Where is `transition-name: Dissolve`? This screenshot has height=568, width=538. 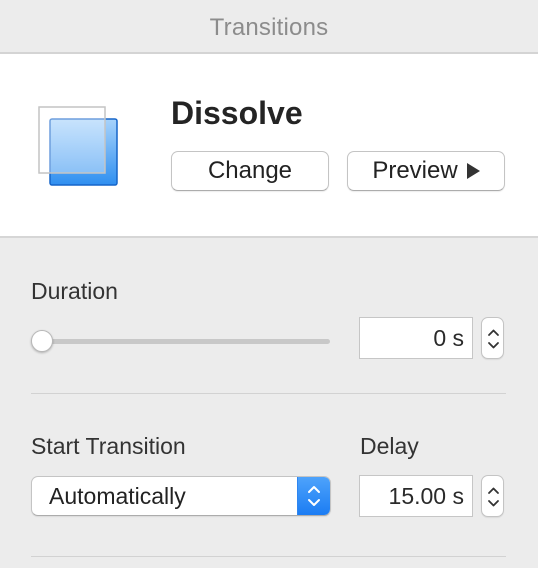
transition-name: Dissolve is located at coordinates (237, 113).